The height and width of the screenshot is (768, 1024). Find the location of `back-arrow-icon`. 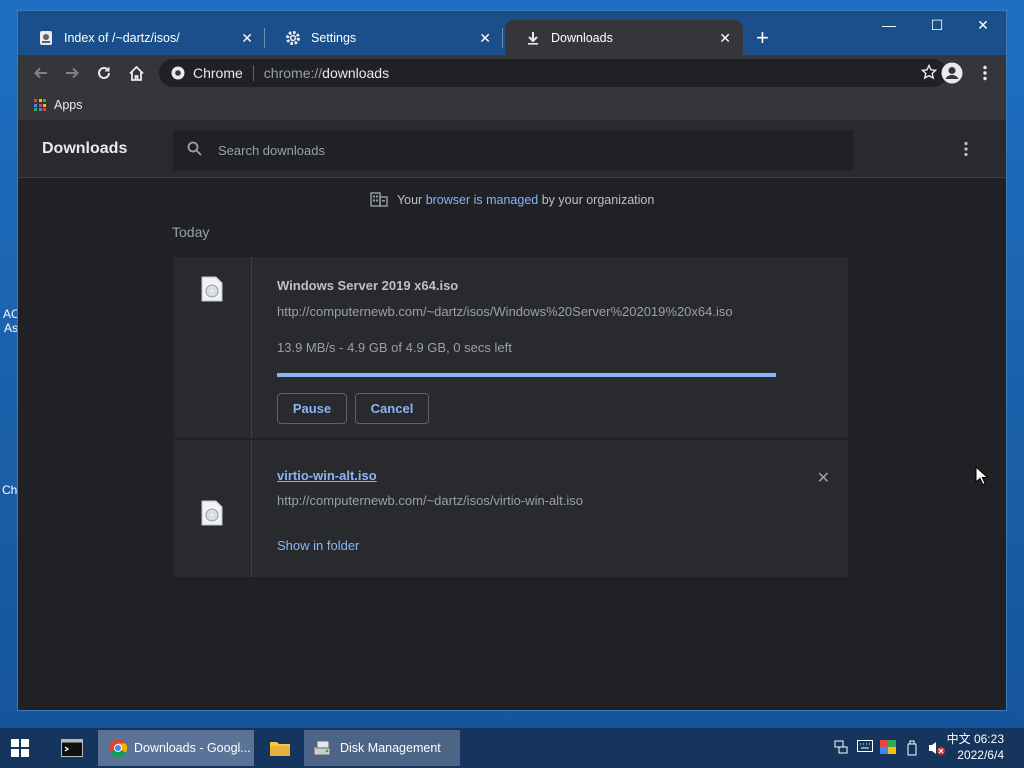

back-arrow-icon is located at coordinates (40, 73).